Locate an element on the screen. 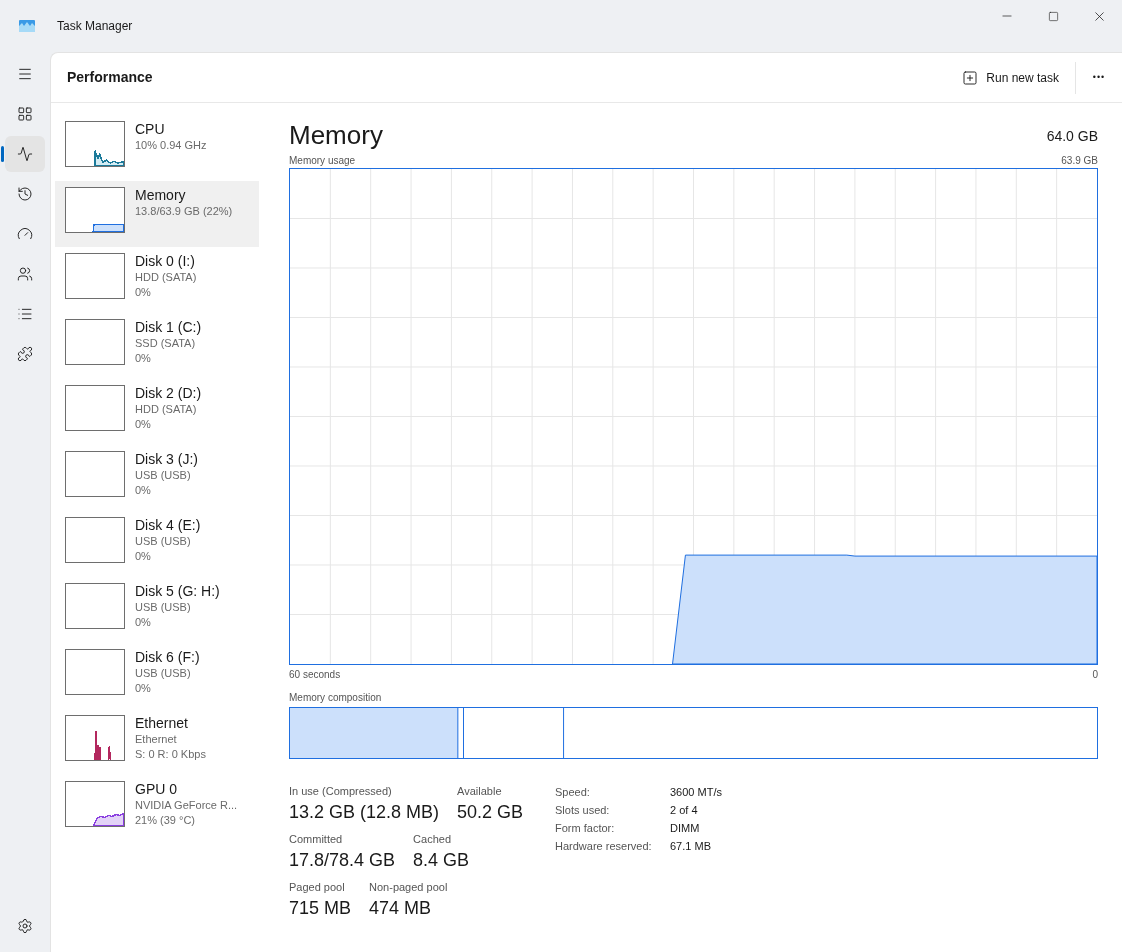 This screenshot has height=952, width=1122. stat-value: 474 MB is located at coordinates (401, 908).